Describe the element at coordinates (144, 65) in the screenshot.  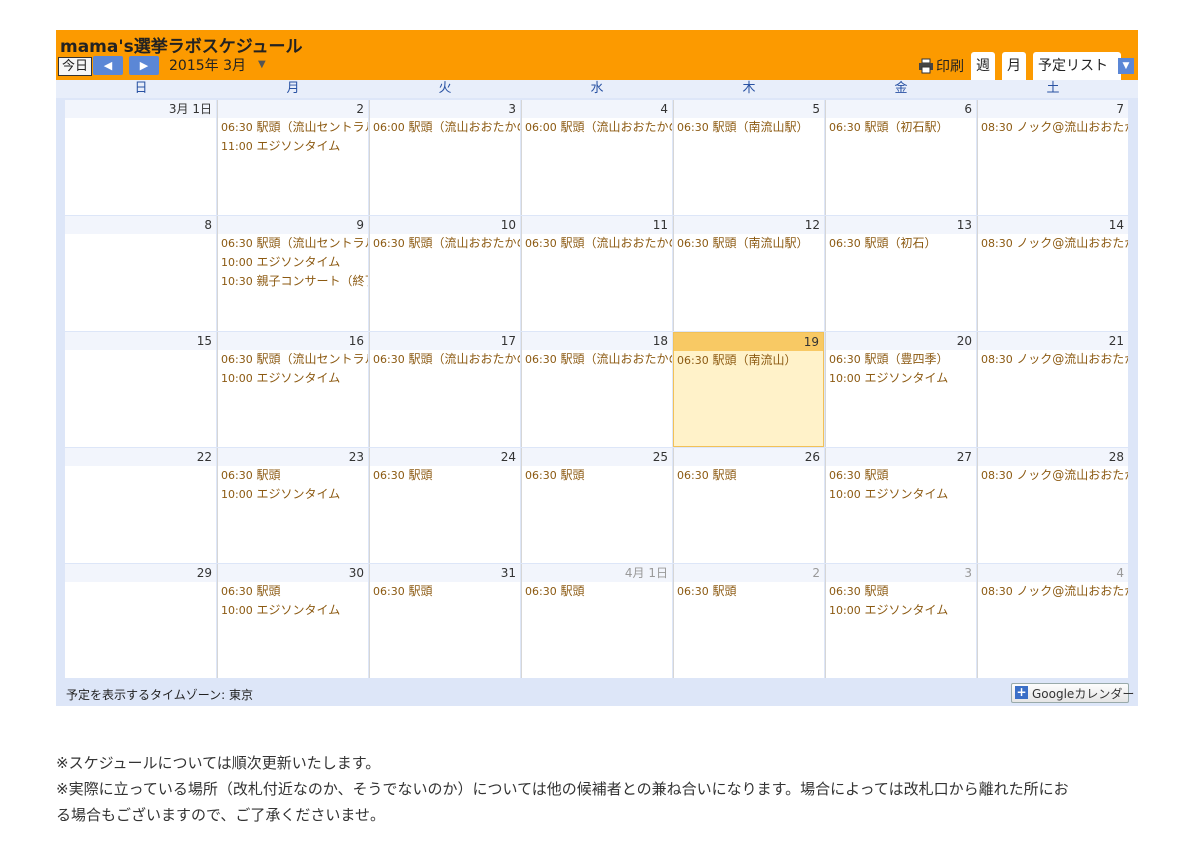
I see `next-month-button: ▶` at that location.